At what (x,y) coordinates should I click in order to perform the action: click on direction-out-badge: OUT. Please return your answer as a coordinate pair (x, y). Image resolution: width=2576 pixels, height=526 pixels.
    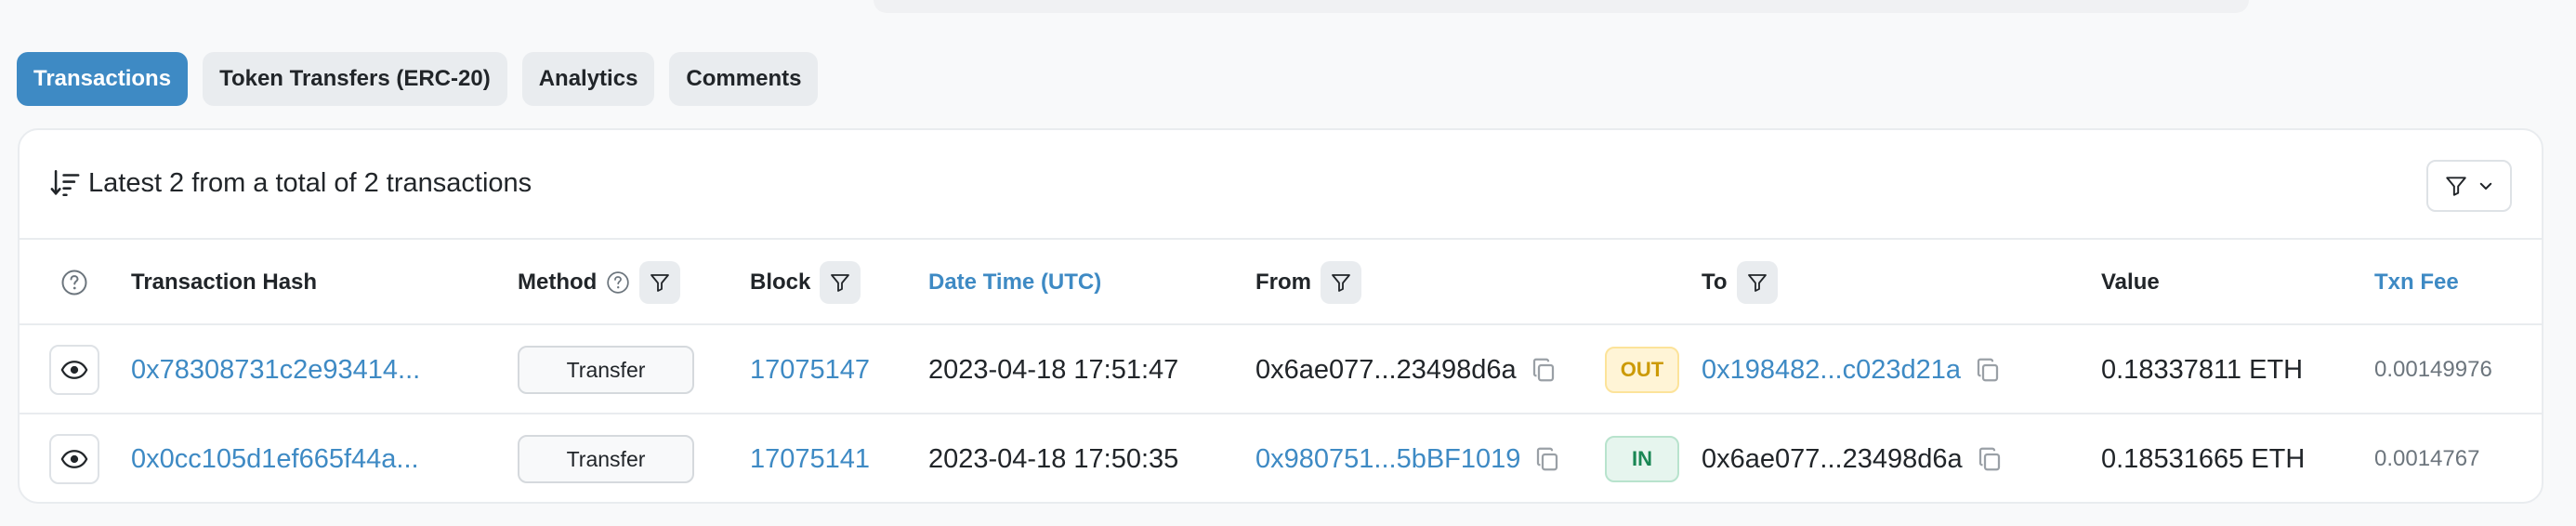
    Looking at the image, I should click on (1642, 370).